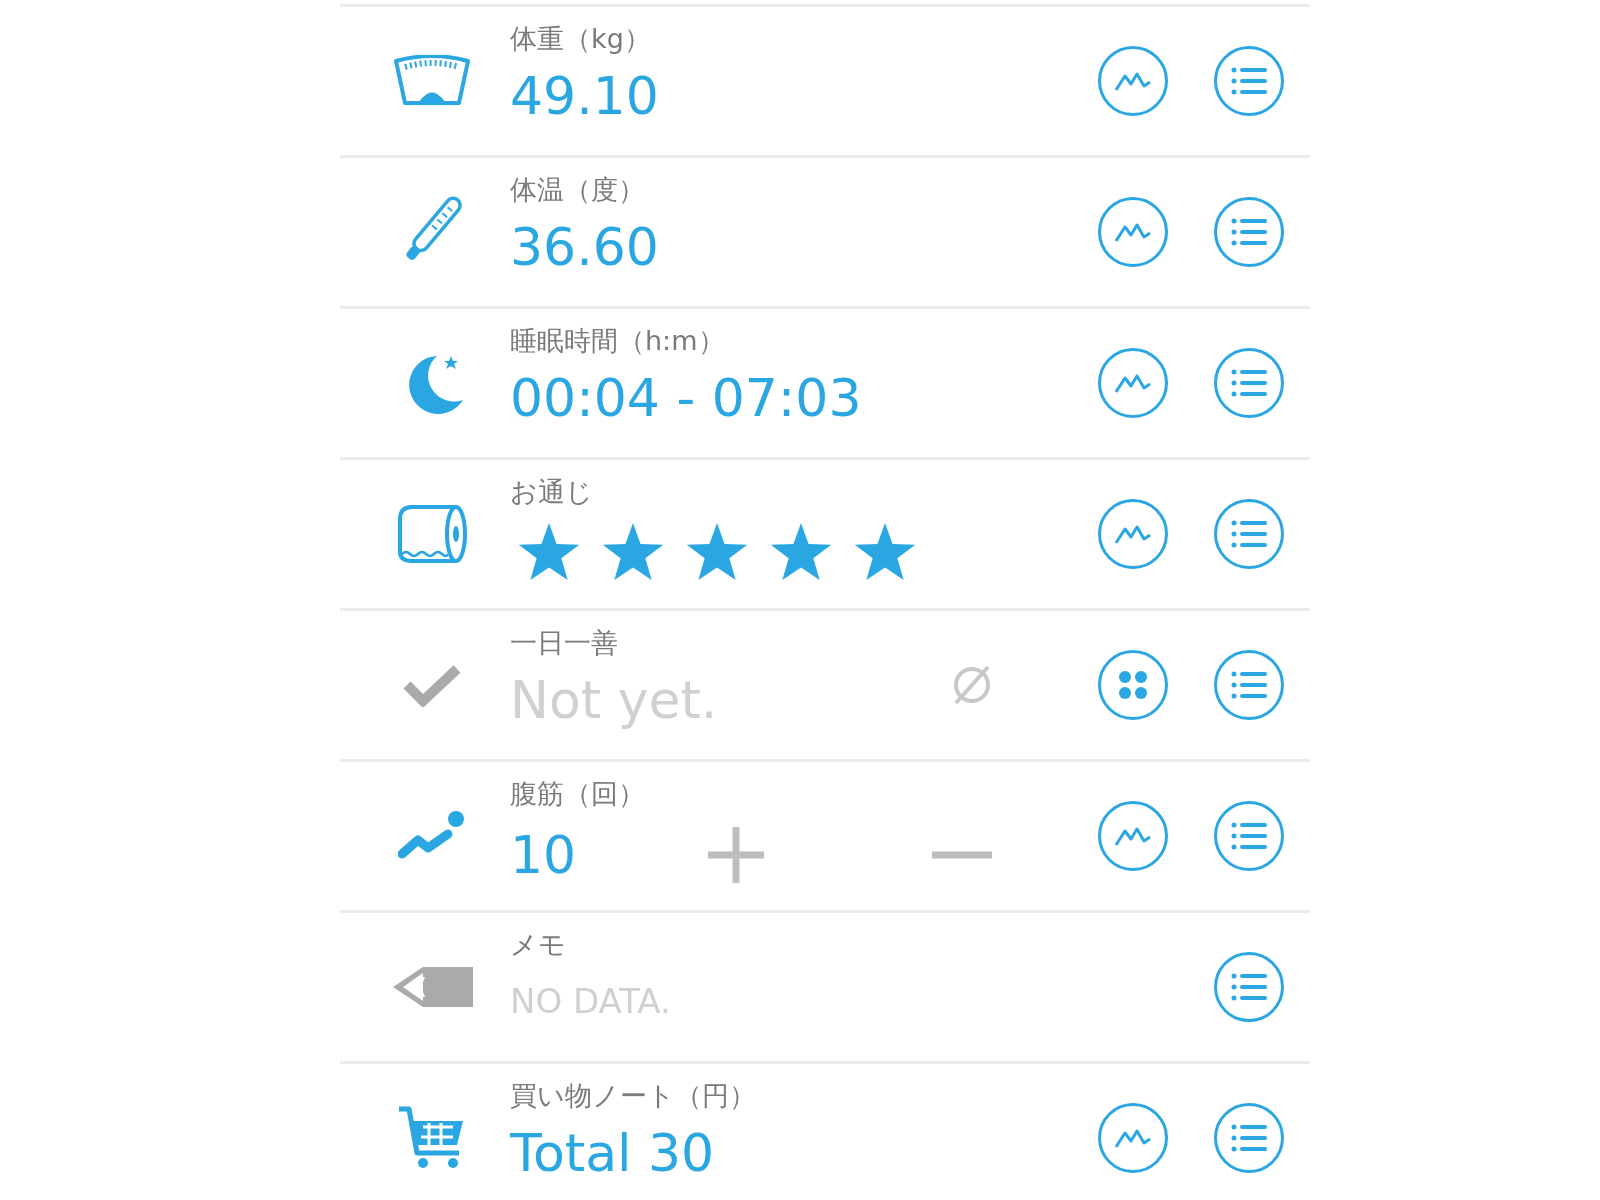 The image size is (1600, 1200). Describe the element at coordinates (962, 855) in the screenshot. I see `minus-icon` at that location.